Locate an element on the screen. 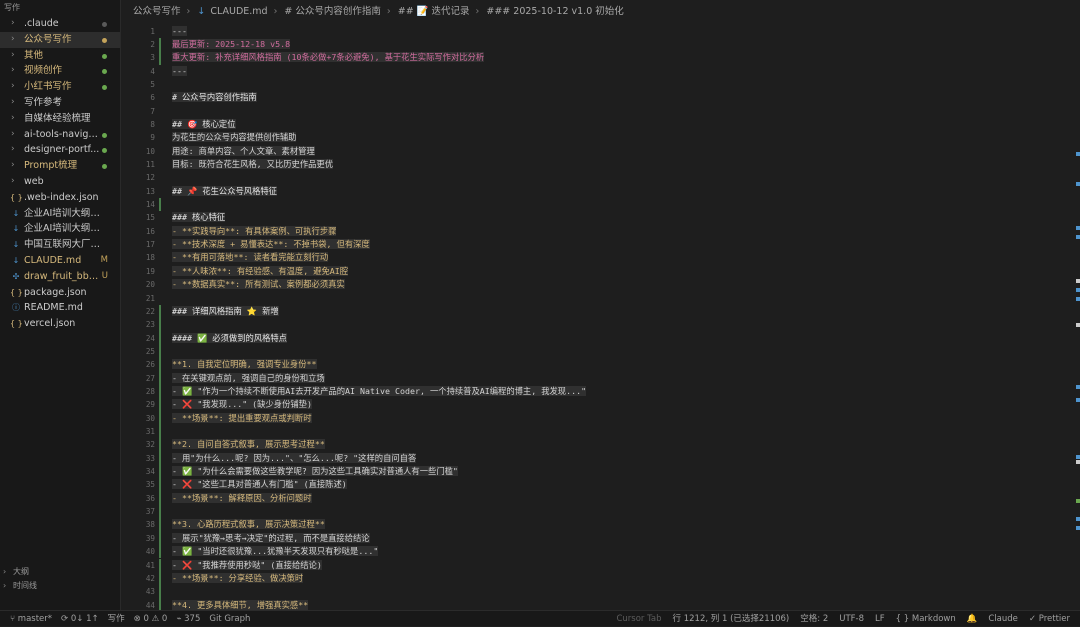 This screenshot has width=1080, height=627. editor-line: 16 - **实践导向**: 有具体案例、可执行步骤 is located at coordinates (601, 231).